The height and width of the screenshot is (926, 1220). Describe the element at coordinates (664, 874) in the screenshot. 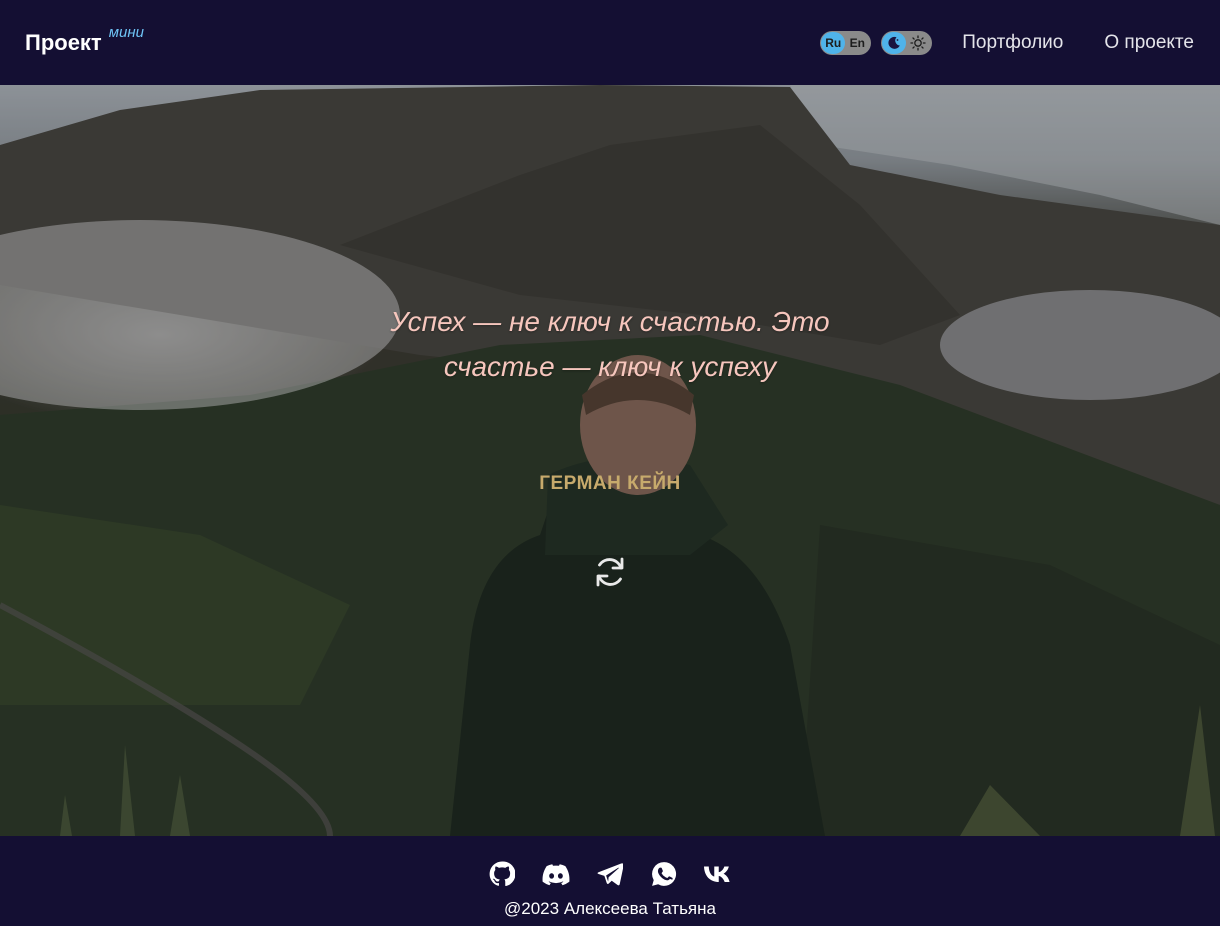

I see `whatsapp-icon` at that location.